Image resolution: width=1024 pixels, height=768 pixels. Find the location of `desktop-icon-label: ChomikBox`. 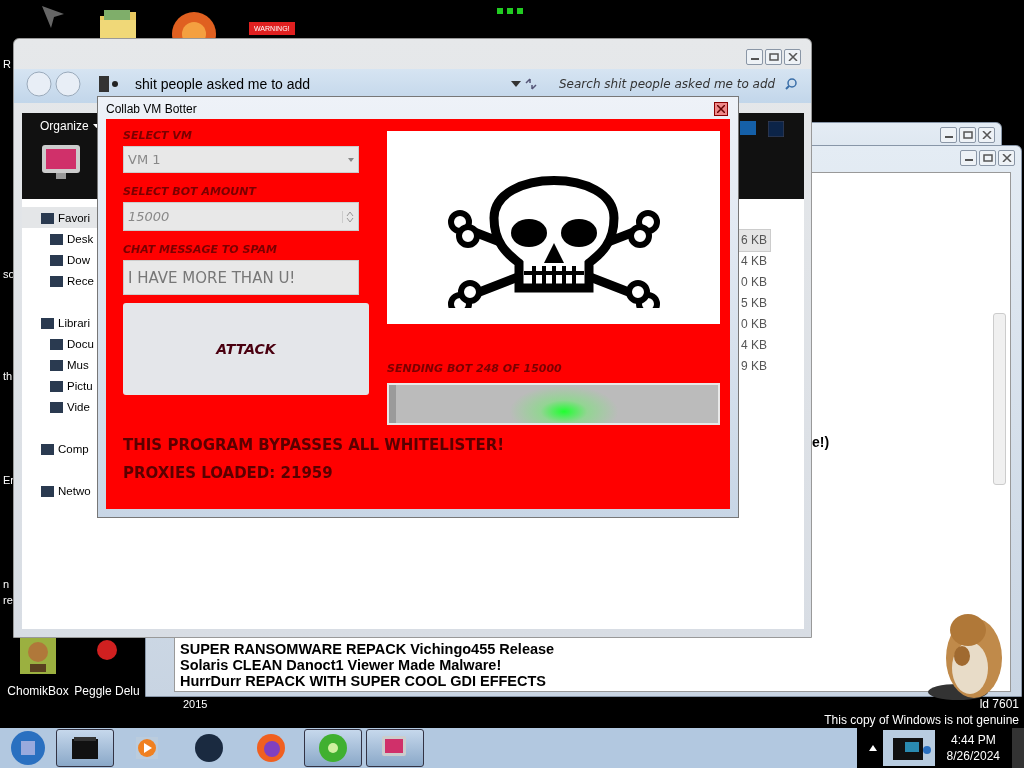

desktop-icon-label: ChomikBox is located at coordinates (38, 691).